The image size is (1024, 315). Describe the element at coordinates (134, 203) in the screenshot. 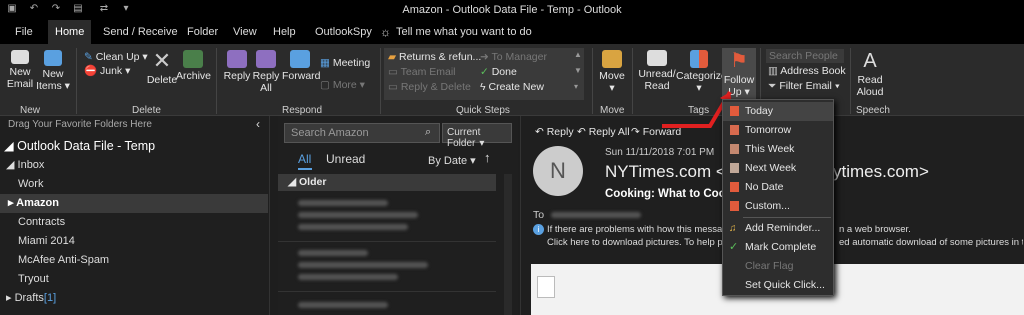

I see `folder-amazon: ▸ Amazon` at that location.